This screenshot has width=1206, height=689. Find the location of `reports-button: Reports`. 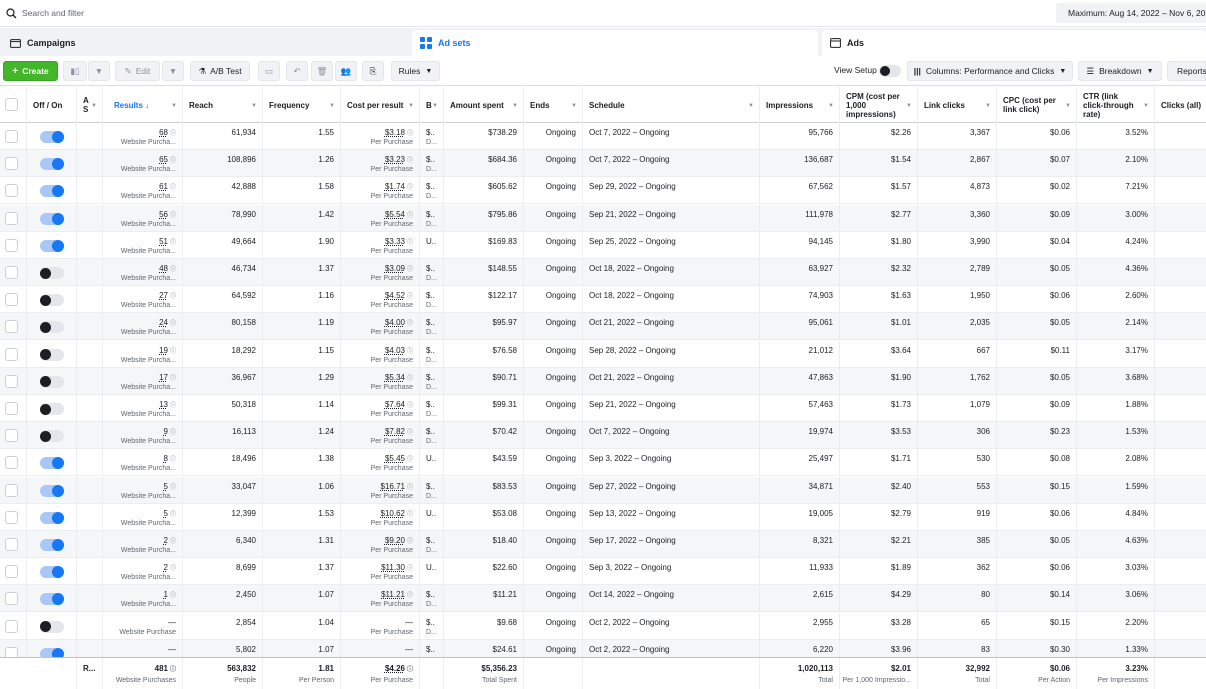

reports-button: Reports is located at coordinates (1186, 71).